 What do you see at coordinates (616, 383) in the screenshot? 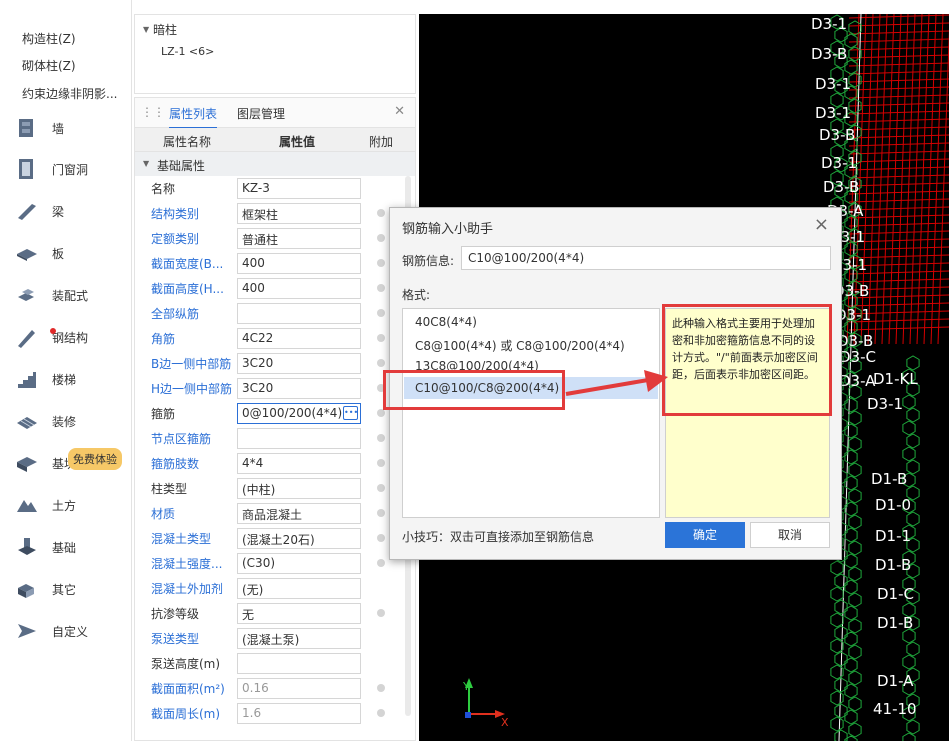
I see `annotation-arrow` at bounding box center [616, 383].